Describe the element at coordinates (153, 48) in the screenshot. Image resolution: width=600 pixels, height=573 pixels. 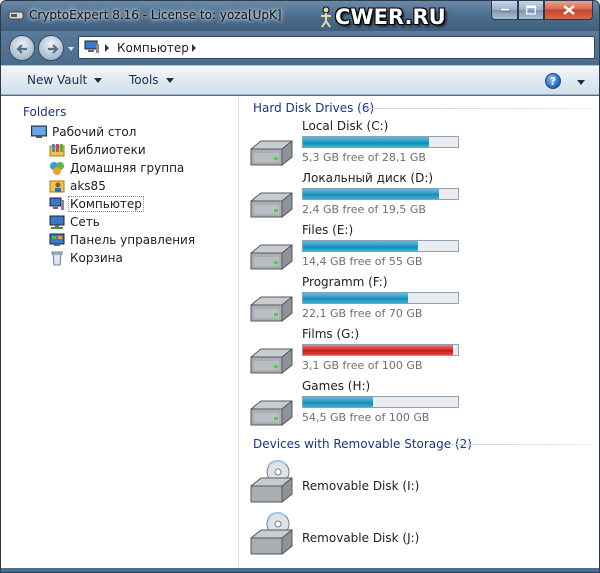
I see `address-location: Компьютер` at that location.